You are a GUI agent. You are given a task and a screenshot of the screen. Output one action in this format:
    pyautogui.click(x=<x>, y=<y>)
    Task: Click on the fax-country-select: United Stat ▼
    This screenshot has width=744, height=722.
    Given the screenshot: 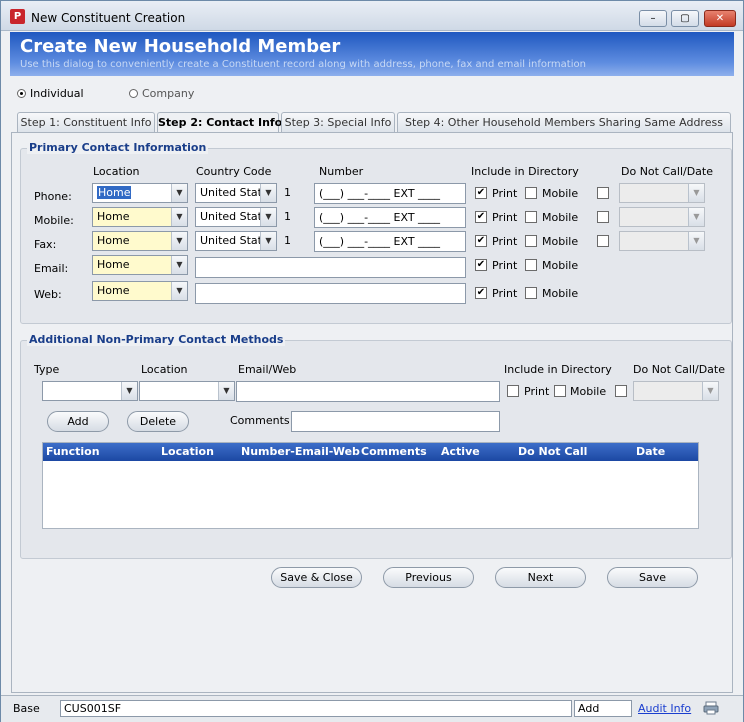 What is the action you would take?
    pyautogui.click(x=236, y=241)
    